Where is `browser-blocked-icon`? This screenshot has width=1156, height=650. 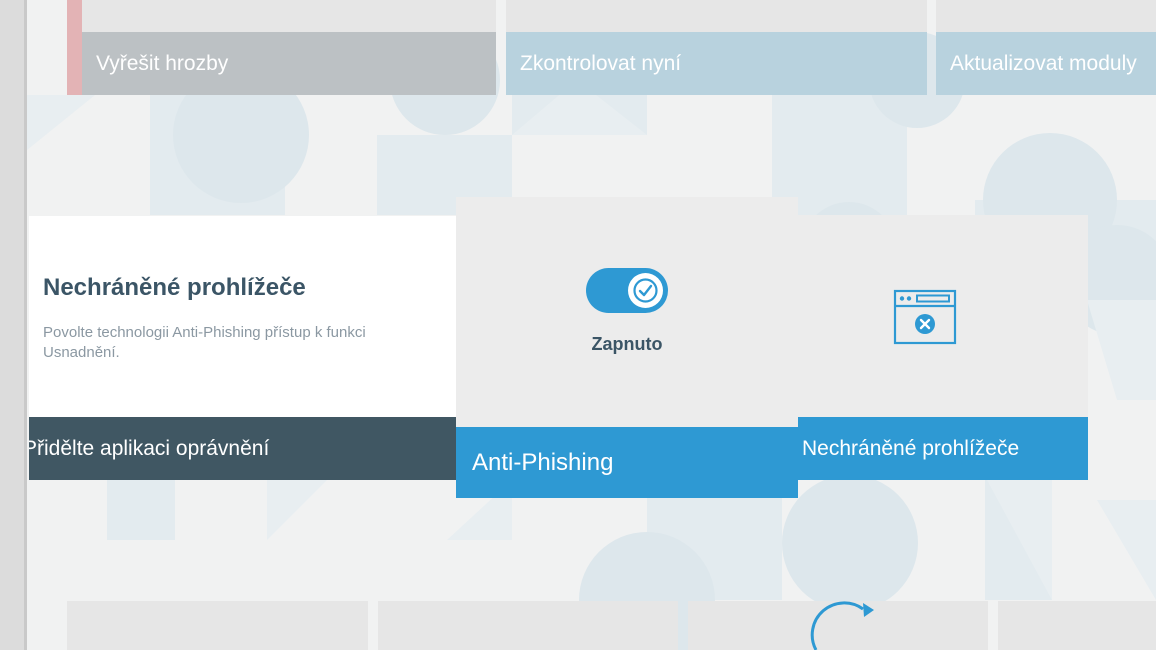
browser-blocked-icon is located at coordinates (925, 317).